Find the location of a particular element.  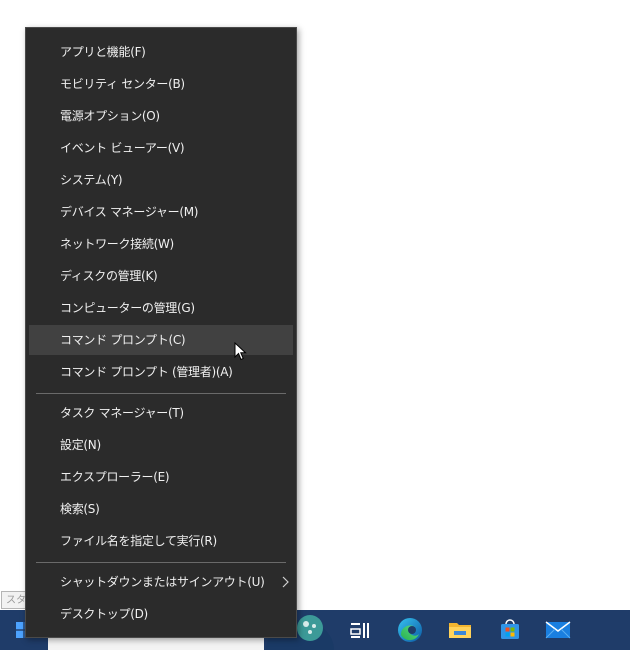

file-explorer-button is located at coordinates (460, 630).